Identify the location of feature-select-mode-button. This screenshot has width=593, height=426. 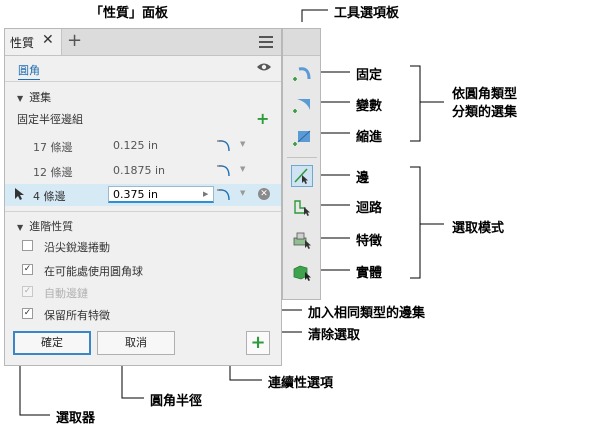
(302, 240).